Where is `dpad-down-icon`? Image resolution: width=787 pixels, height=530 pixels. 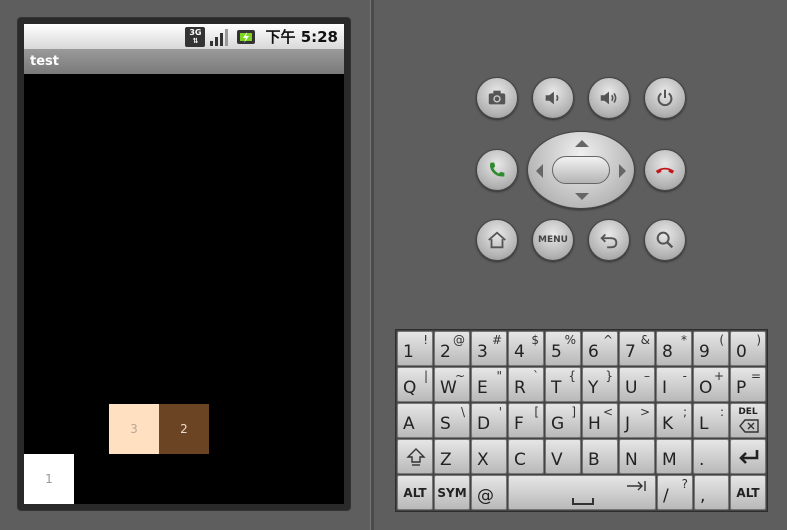
dpad-down-icon is located at coordinates (582, 196).